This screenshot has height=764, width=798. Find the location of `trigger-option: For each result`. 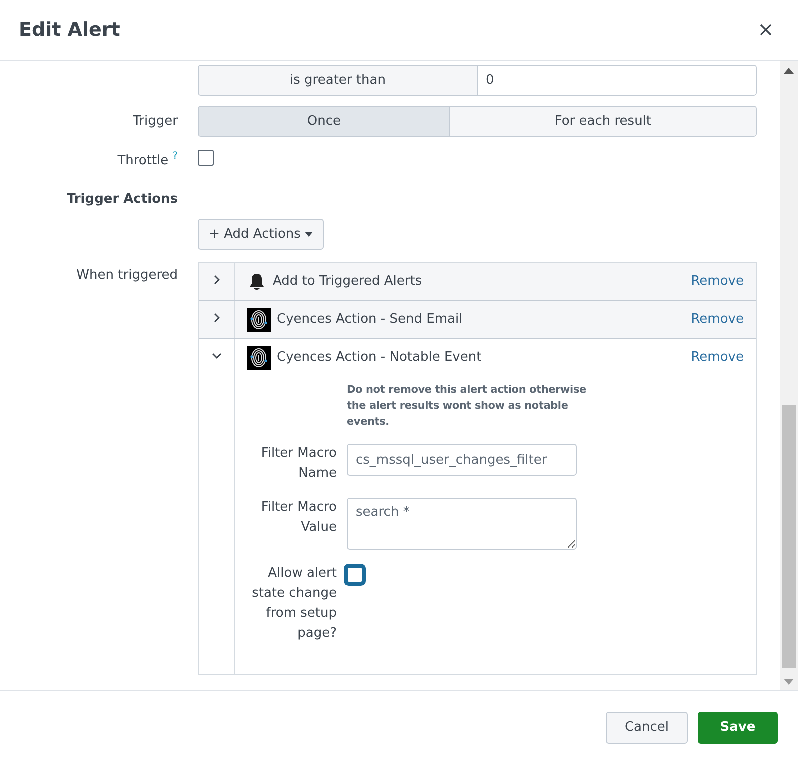

trigger-option: For each result is located at coordinates (602, 121).